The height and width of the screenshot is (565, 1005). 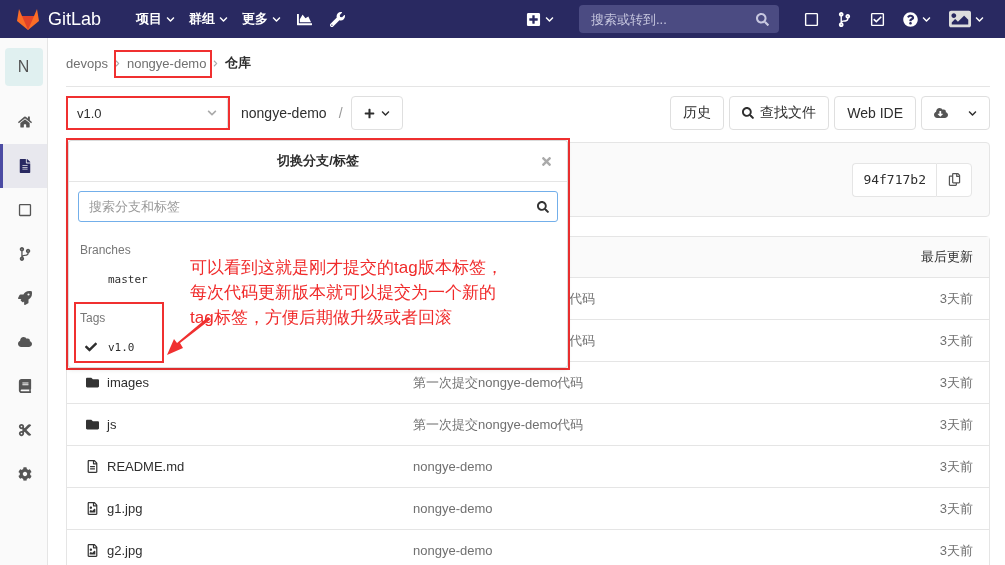 I want to click on section-heading: Tags, so click(x=93, y=318).